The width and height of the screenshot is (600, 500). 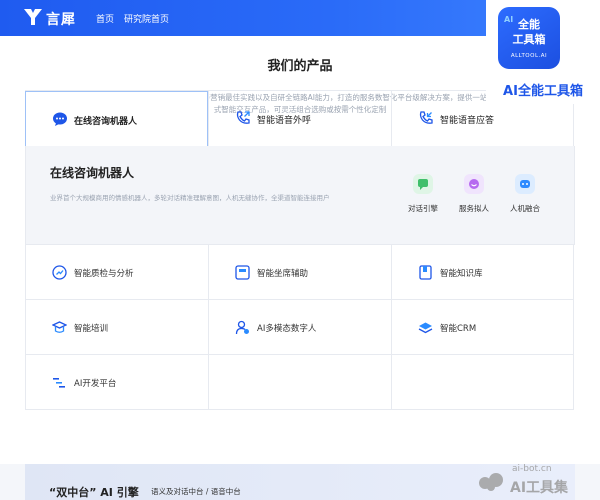 I want to click on watermark-url: ai-bot.cn, so click(x=532, y=469).